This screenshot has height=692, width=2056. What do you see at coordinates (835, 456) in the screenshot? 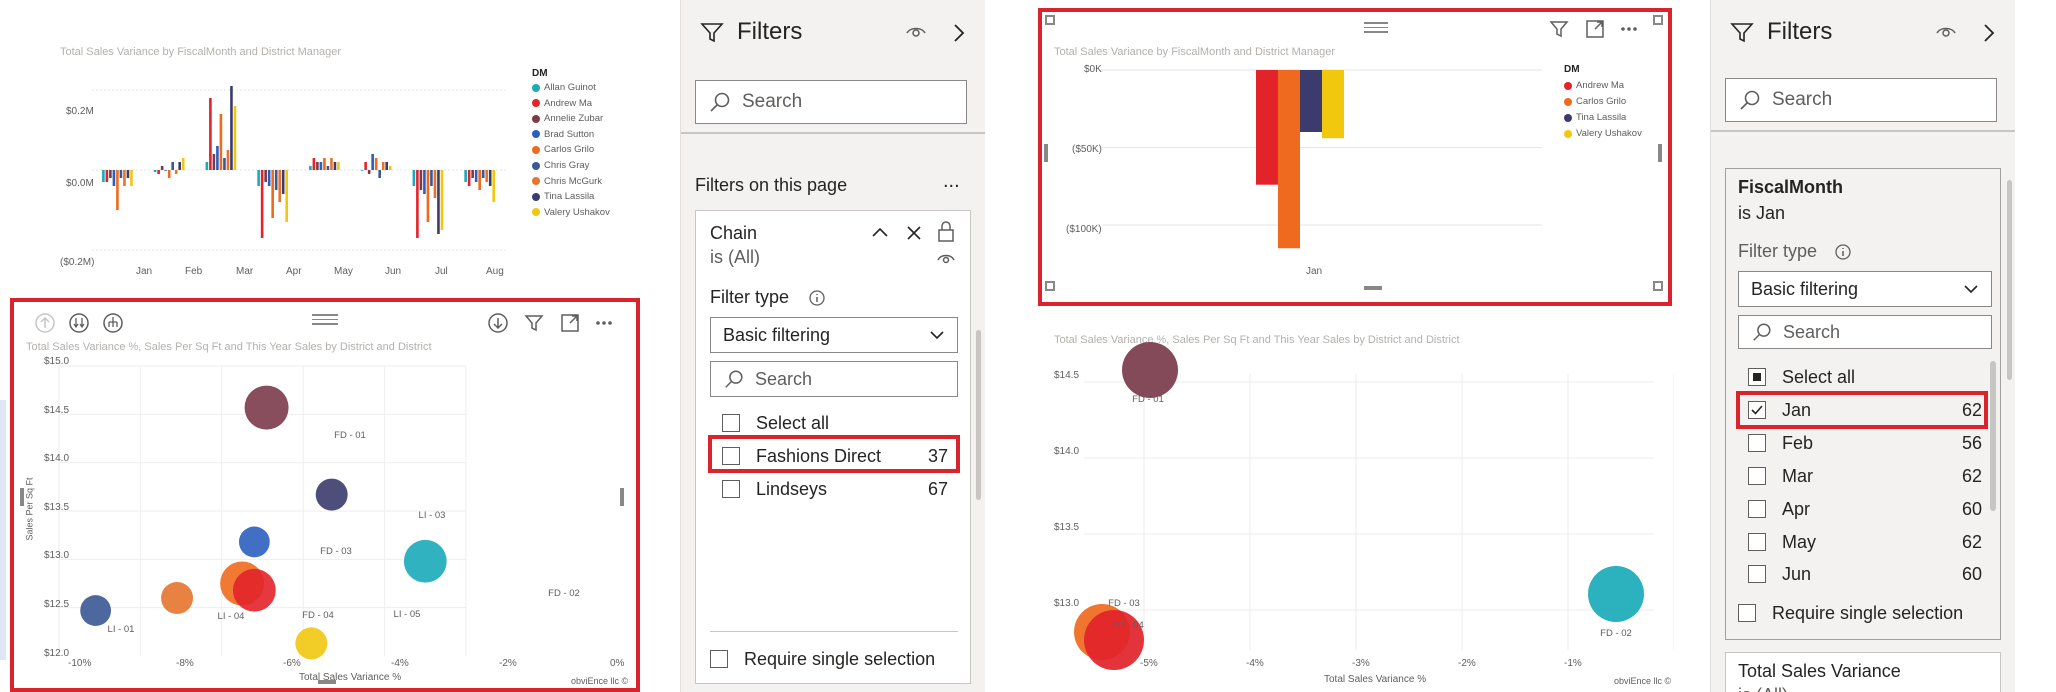
I see `checkbox-fashions-direct: Fashions Direct 37` at bounding box center [835, 456].